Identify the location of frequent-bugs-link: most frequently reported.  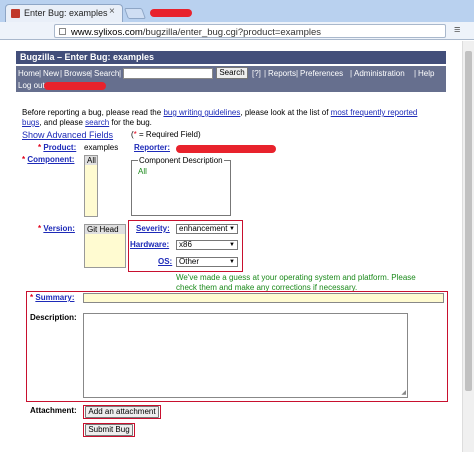
(374, 112).